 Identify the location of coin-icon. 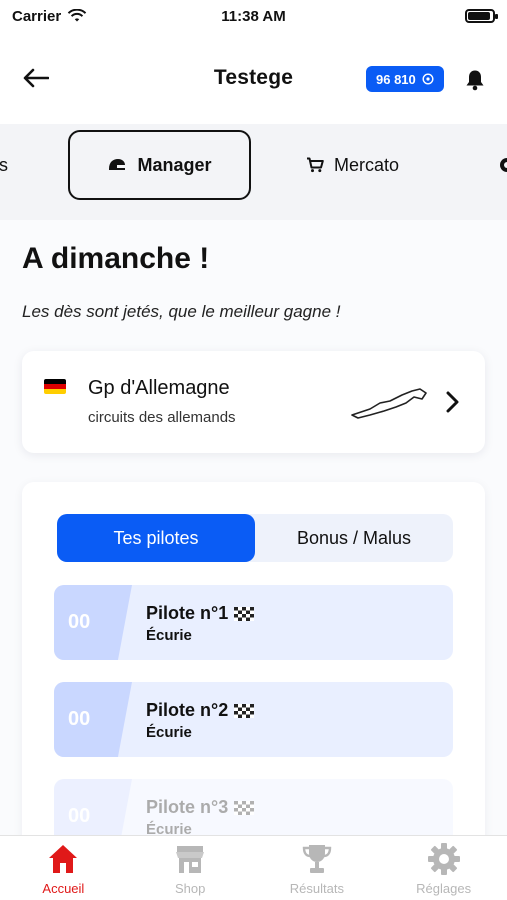
(428, 79).